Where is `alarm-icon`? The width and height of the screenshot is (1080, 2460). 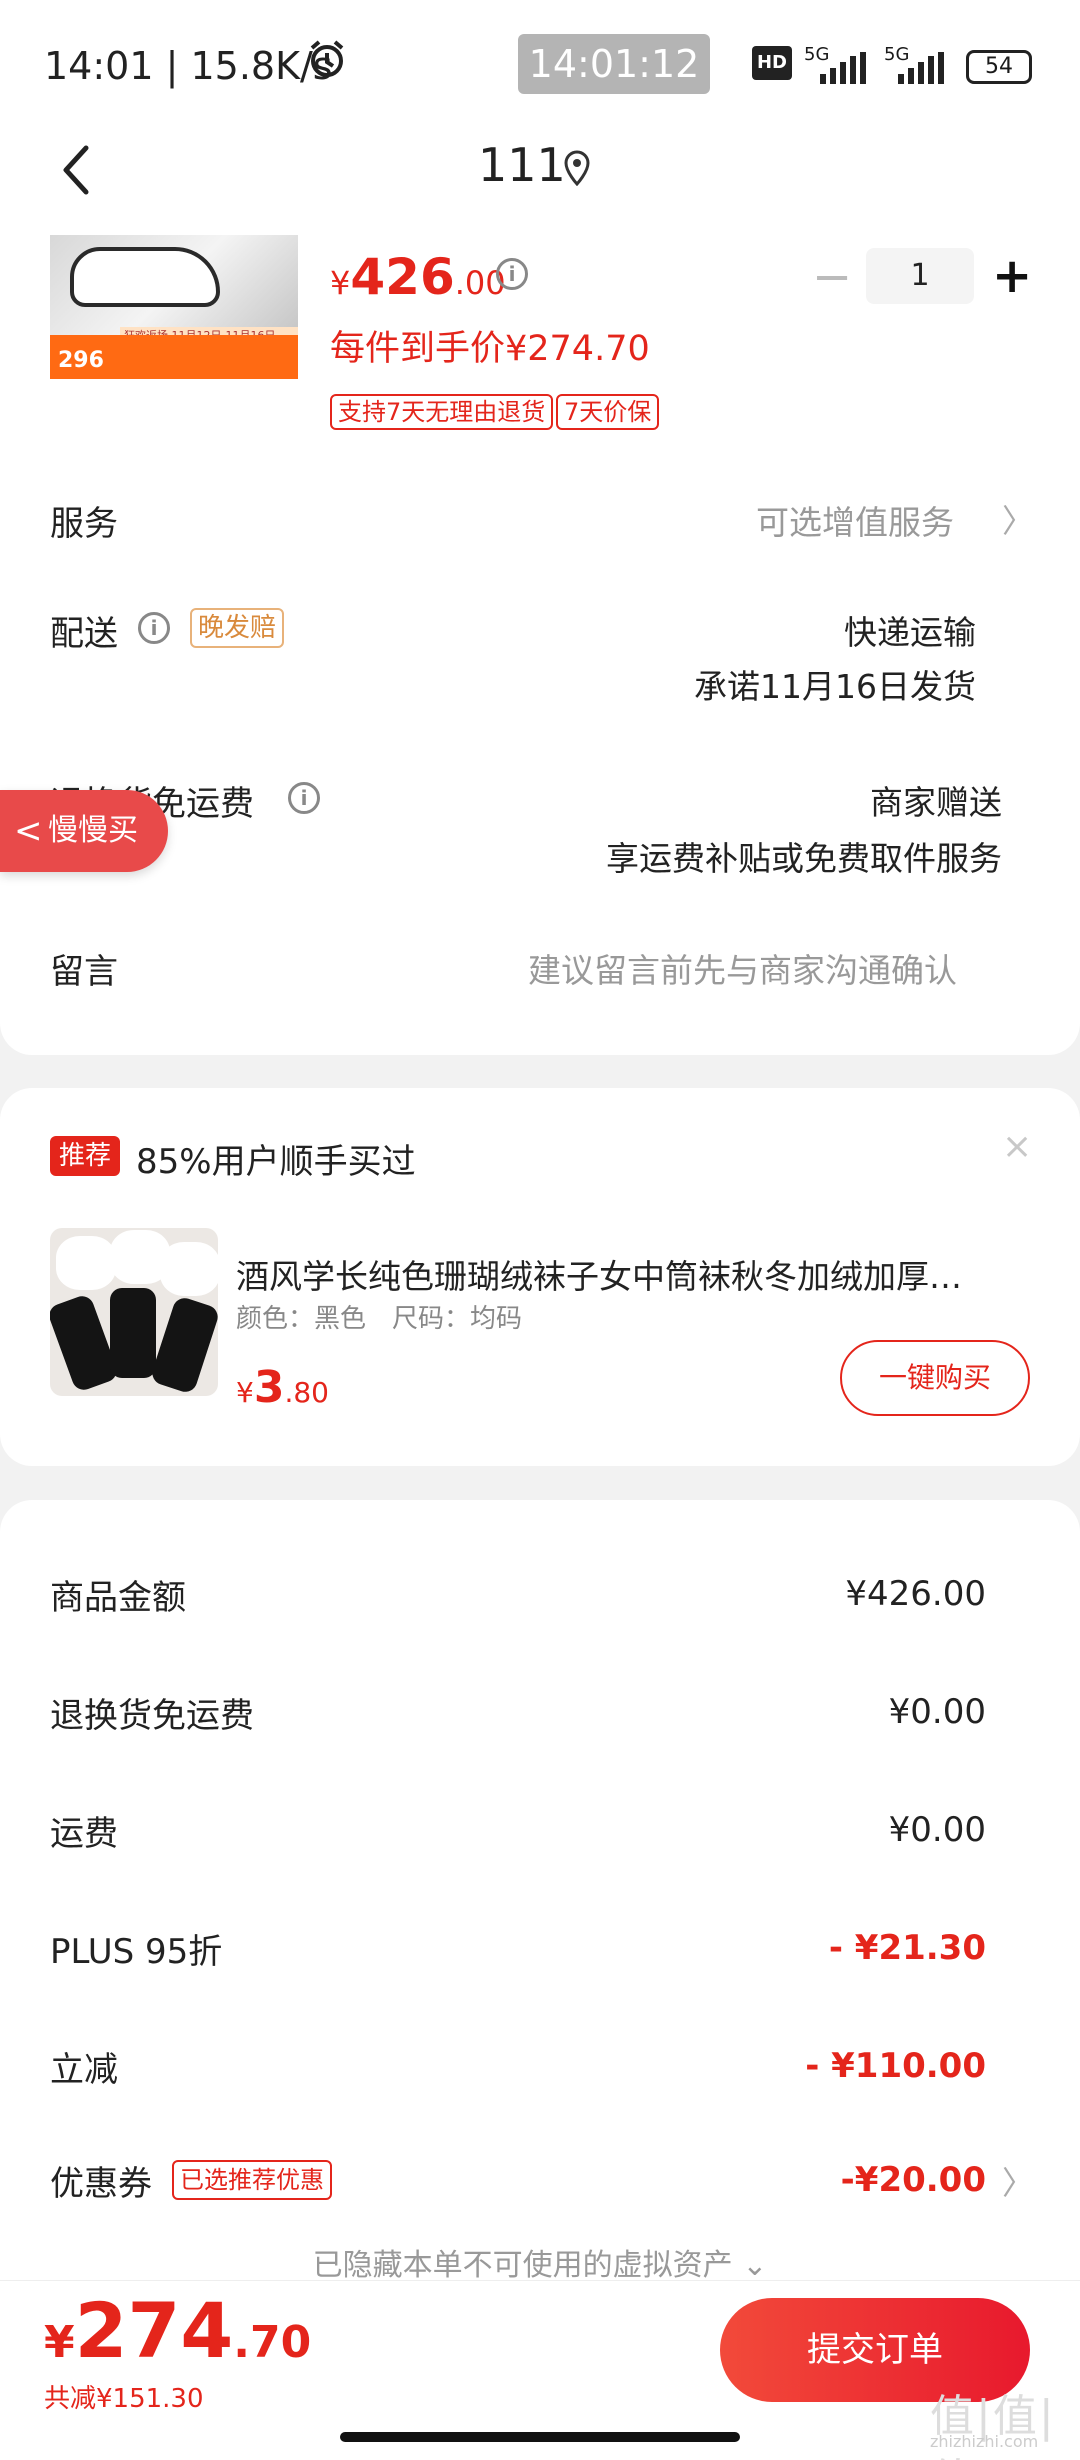 alarm-icon is located at coordinates (327, 61).